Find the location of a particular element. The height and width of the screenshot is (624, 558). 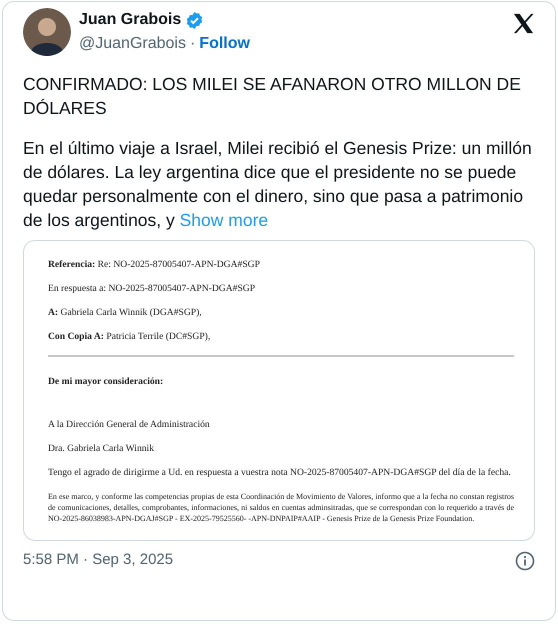

follow-link: Follow is located at coordinates (224, 44).